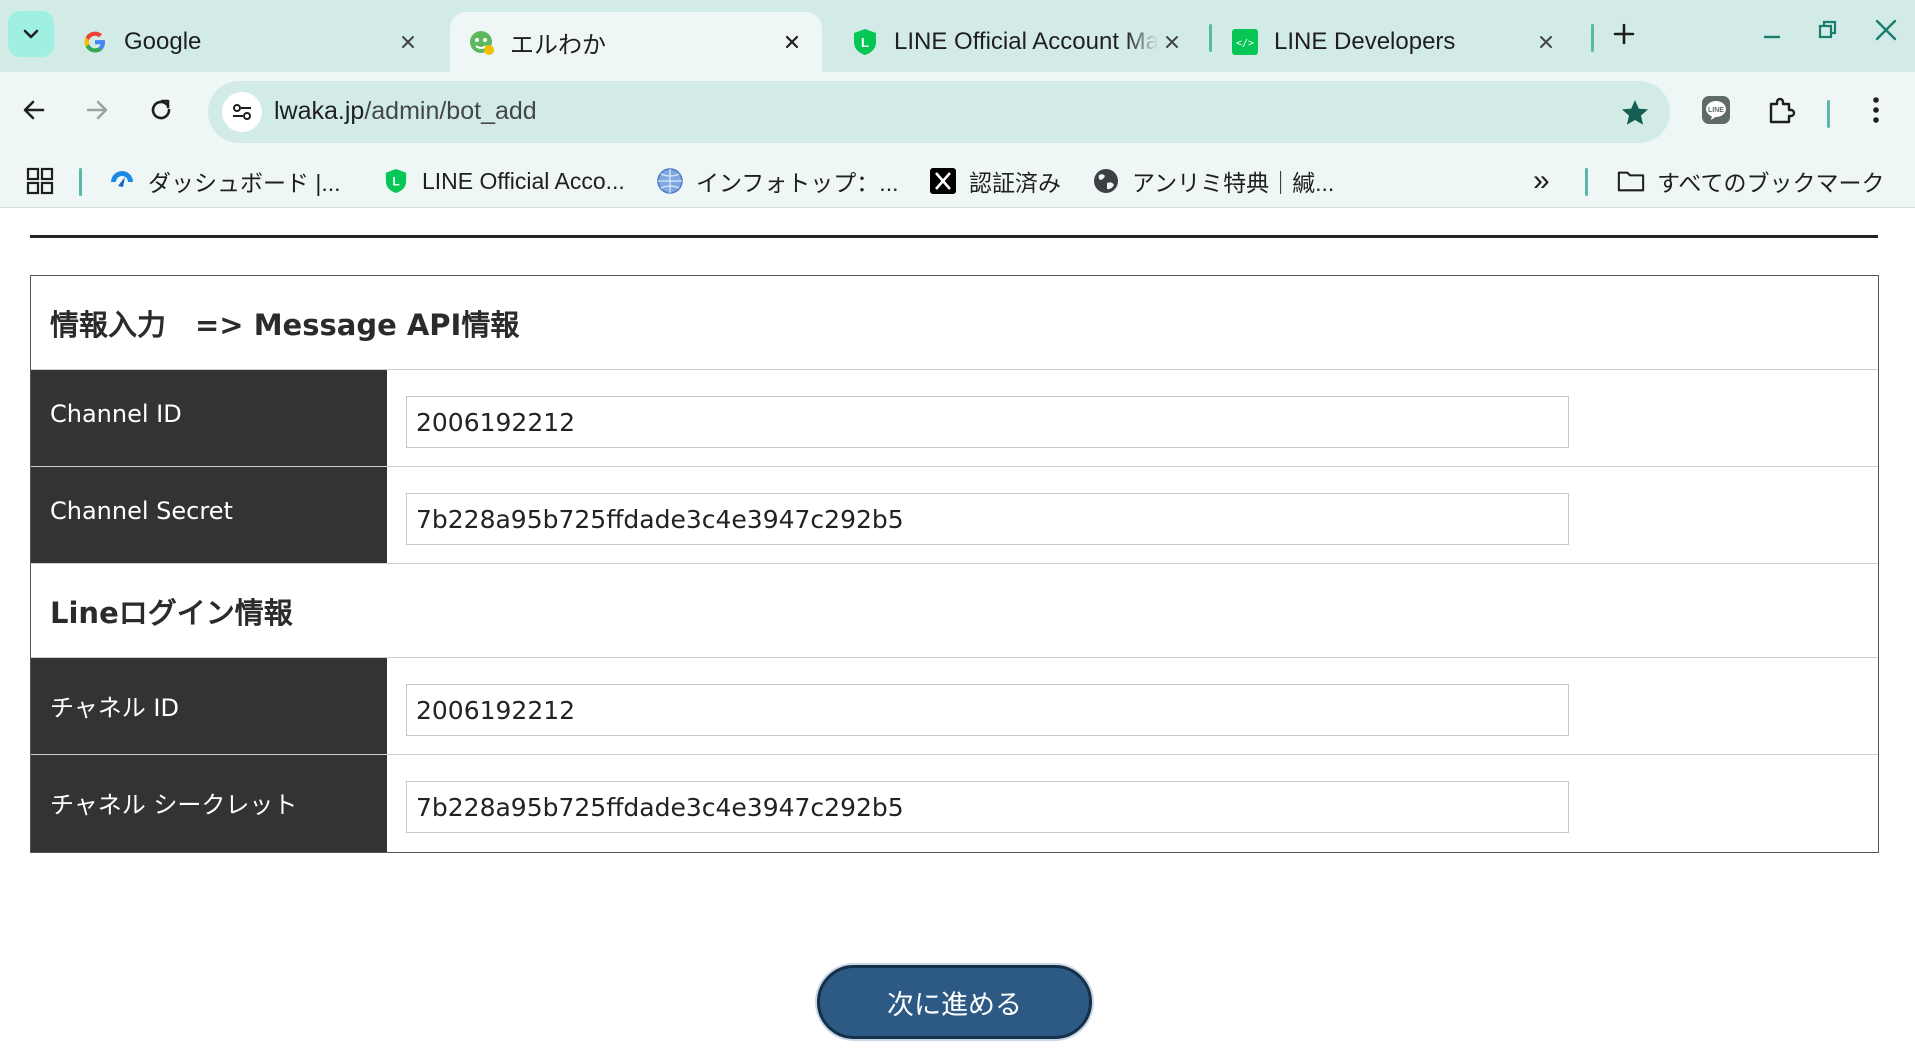 The width and height of the screenshot is (1915, 1058). I want to click on channel-id-label: Channel ID, so click(209, 418).